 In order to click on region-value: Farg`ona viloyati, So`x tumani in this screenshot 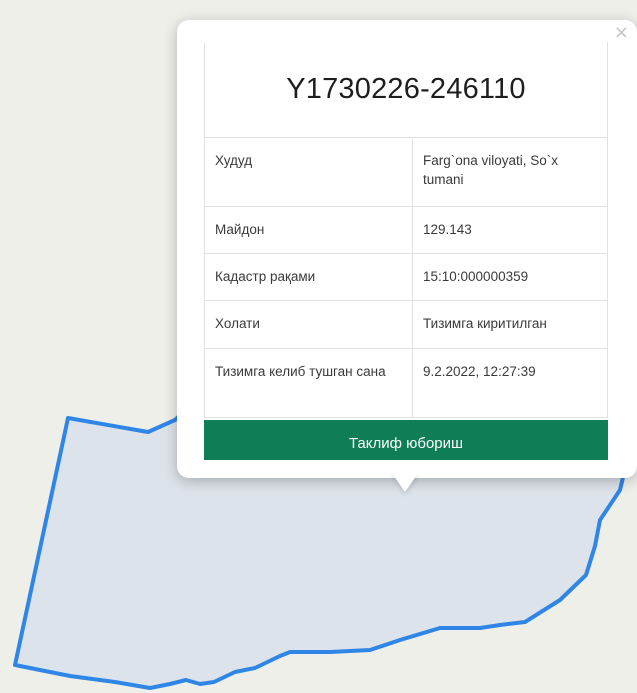, I will do `click(509, 172)`.